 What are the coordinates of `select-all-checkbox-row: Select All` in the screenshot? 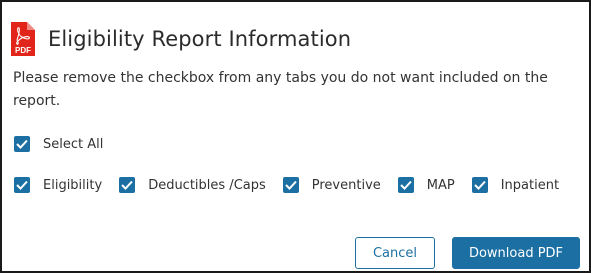 It's located at (58, 144).